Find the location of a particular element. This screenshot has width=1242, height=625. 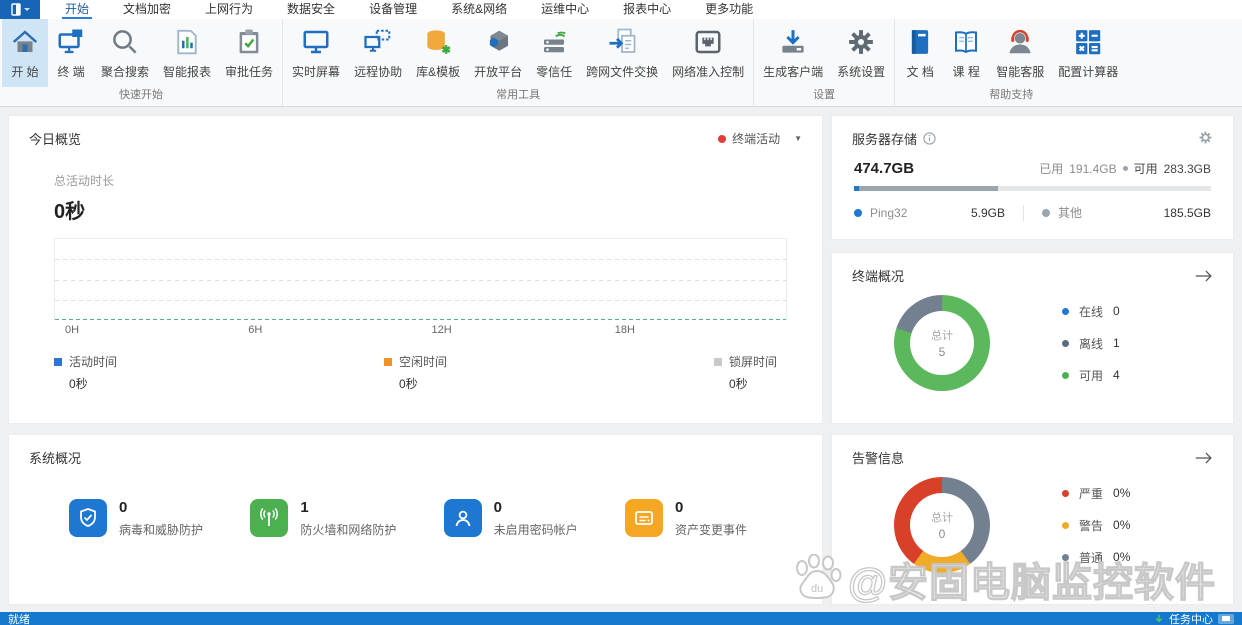

chart-x-axis: 0H 6H 12H 18H is located at coordinates (420, 331).